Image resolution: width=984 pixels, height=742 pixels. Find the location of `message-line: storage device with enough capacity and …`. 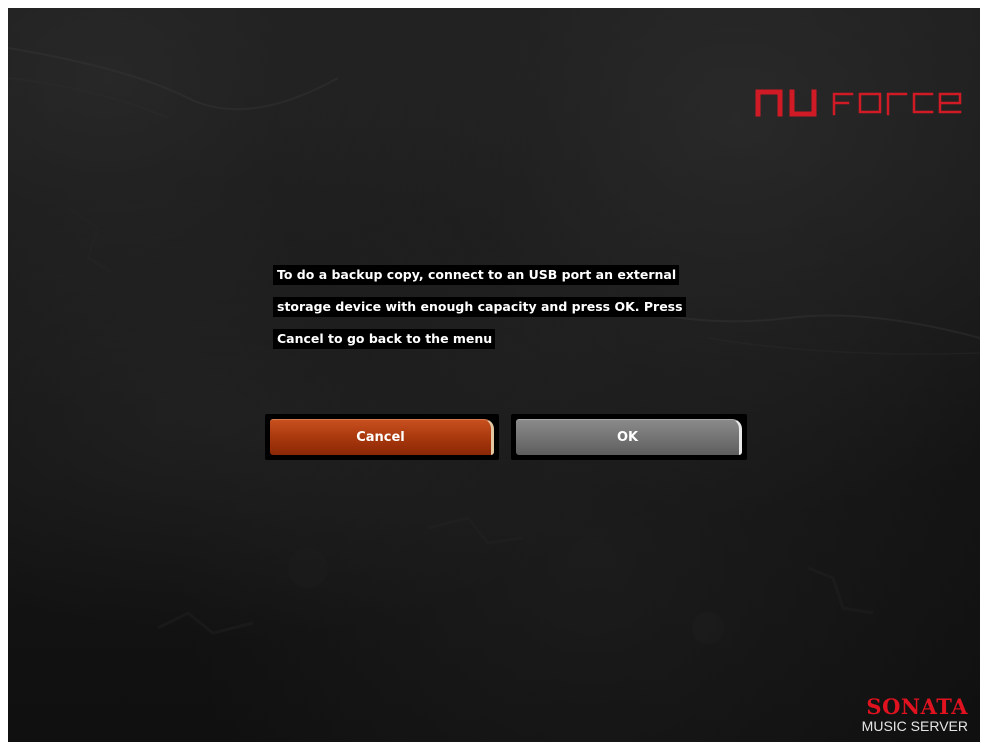

message-line: storage device with enough capacity and … is located at coordinates (479, 307).